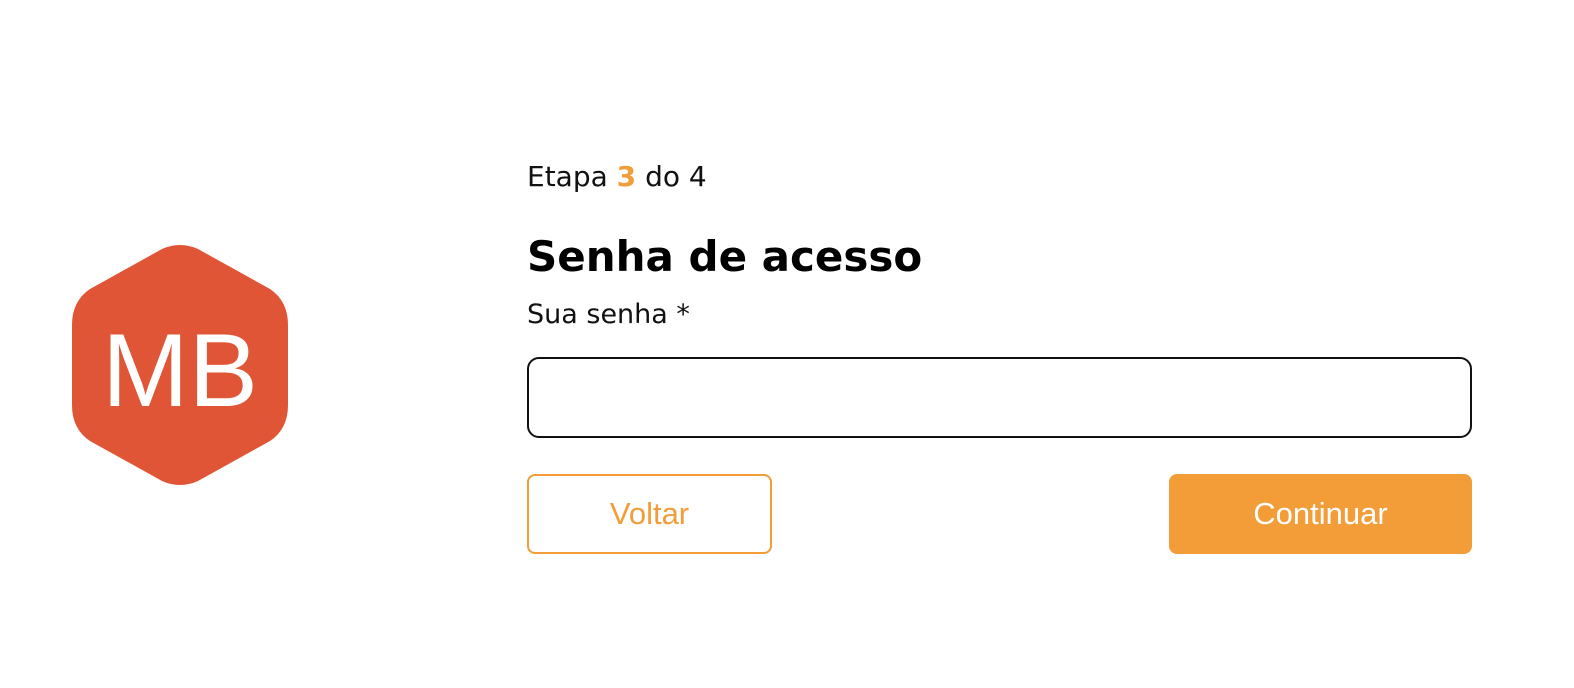 This screenshot has height=688, width=1574. I want to click on step-prefix: Etapa, so click(567, 176).